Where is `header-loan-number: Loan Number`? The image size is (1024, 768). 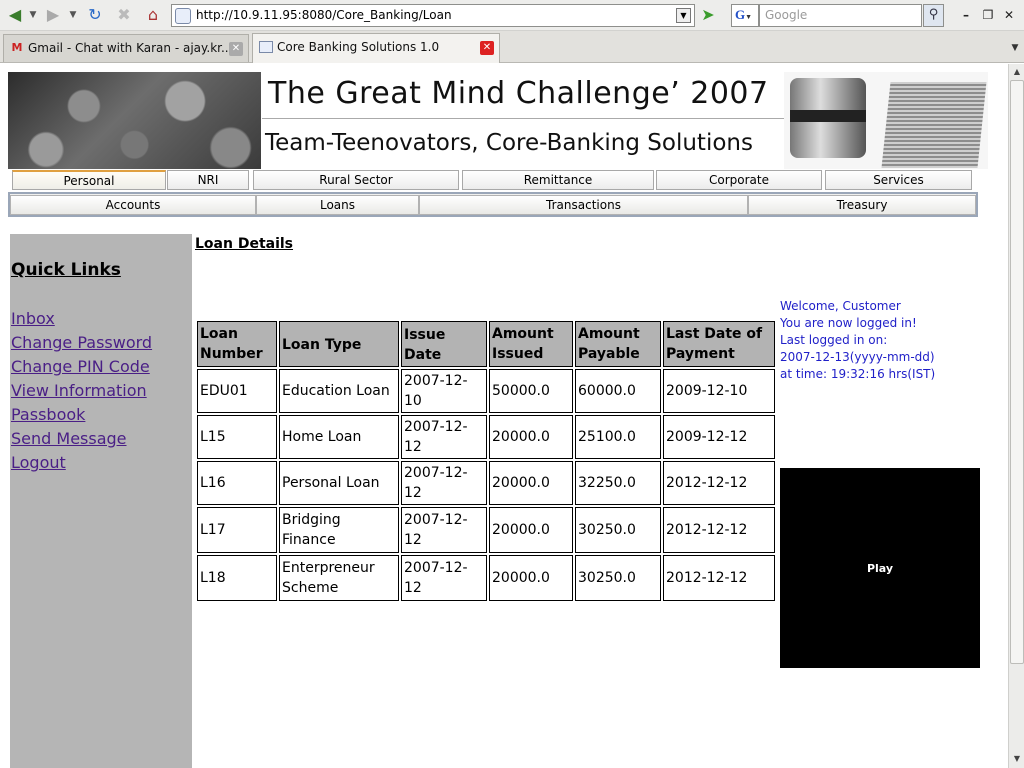
header-loan-number: Loan Number is located at coordinates (237, 344).